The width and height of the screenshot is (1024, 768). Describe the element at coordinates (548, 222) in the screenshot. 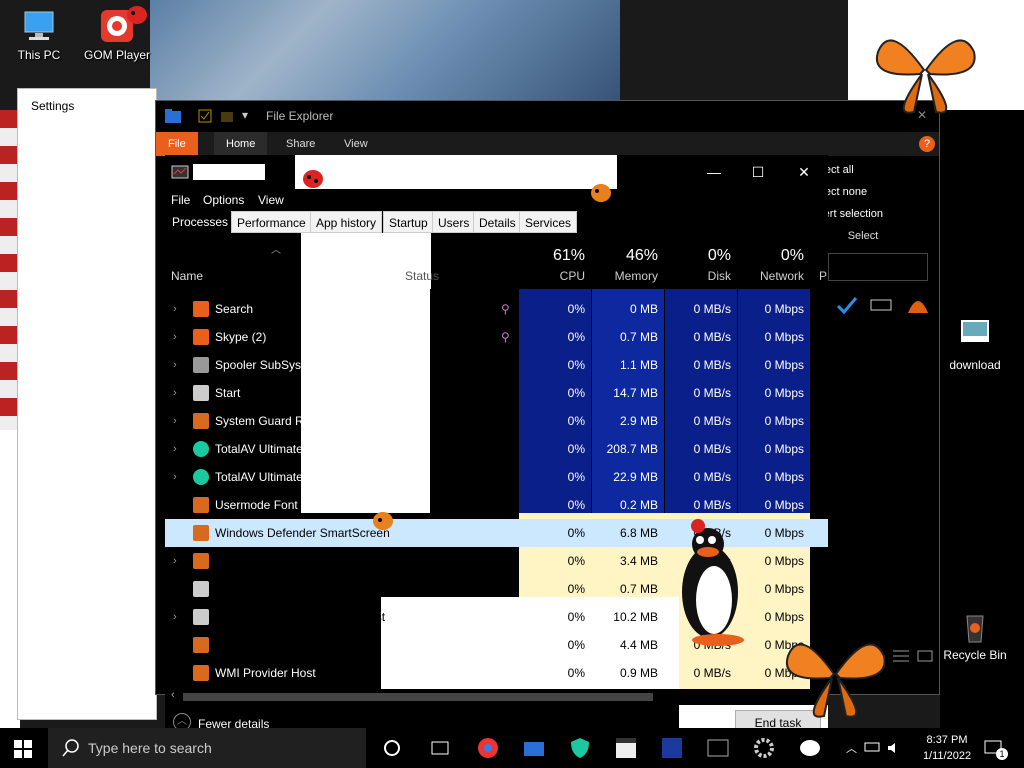

I see `tab-services: Services` at that location.